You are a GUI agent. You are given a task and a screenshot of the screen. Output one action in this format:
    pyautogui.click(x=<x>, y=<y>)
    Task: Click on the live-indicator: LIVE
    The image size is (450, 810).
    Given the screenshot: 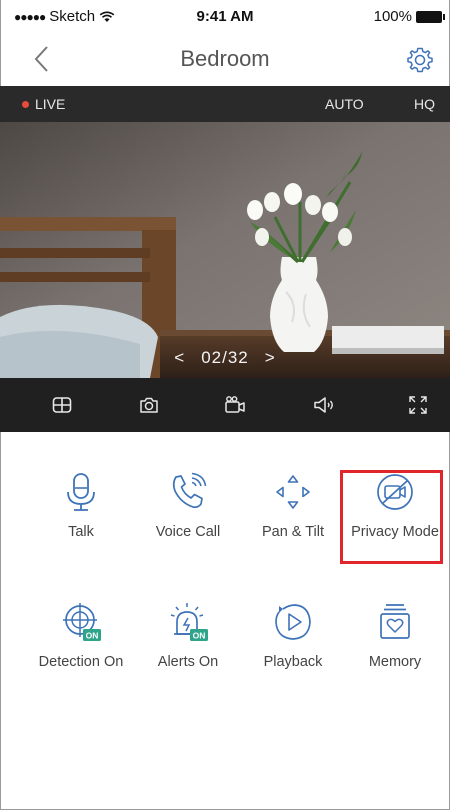 What is the action you would take?
    pyautogui.click(x=43, y=104)
    